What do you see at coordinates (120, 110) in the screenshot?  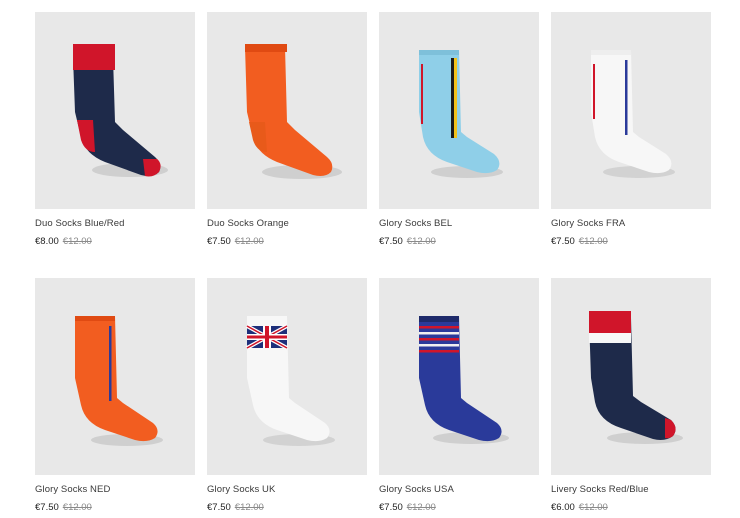 I see `sock-duo-blue-red-image` at bounding box center [120, 110].